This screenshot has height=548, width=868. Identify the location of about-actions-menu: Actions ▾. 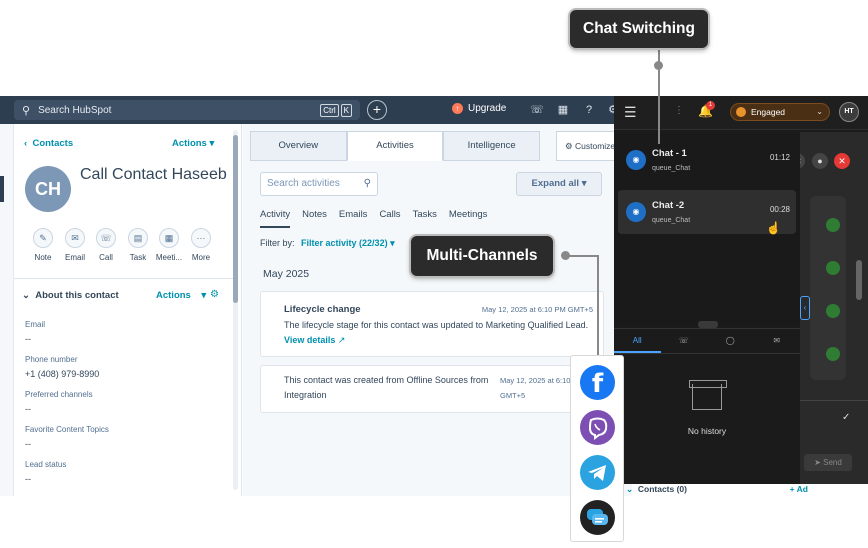
(181, 295).